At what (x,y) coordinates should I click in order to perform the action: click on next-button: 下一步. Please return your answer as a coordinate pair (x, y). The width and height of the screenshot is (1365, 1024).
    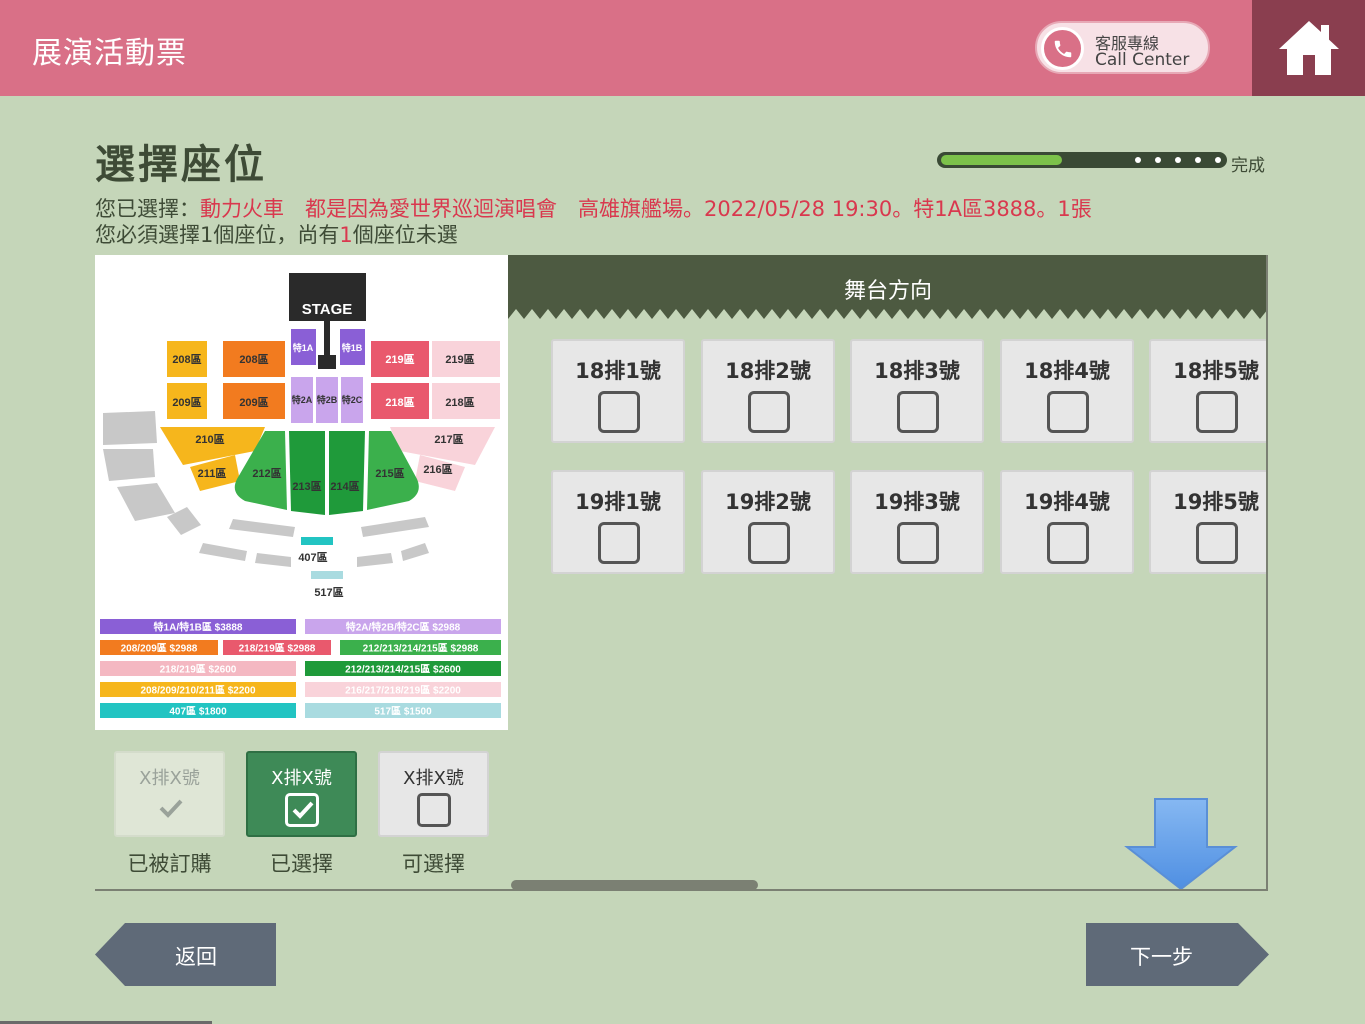
    Looking at the image, I should click on (1177, 954).